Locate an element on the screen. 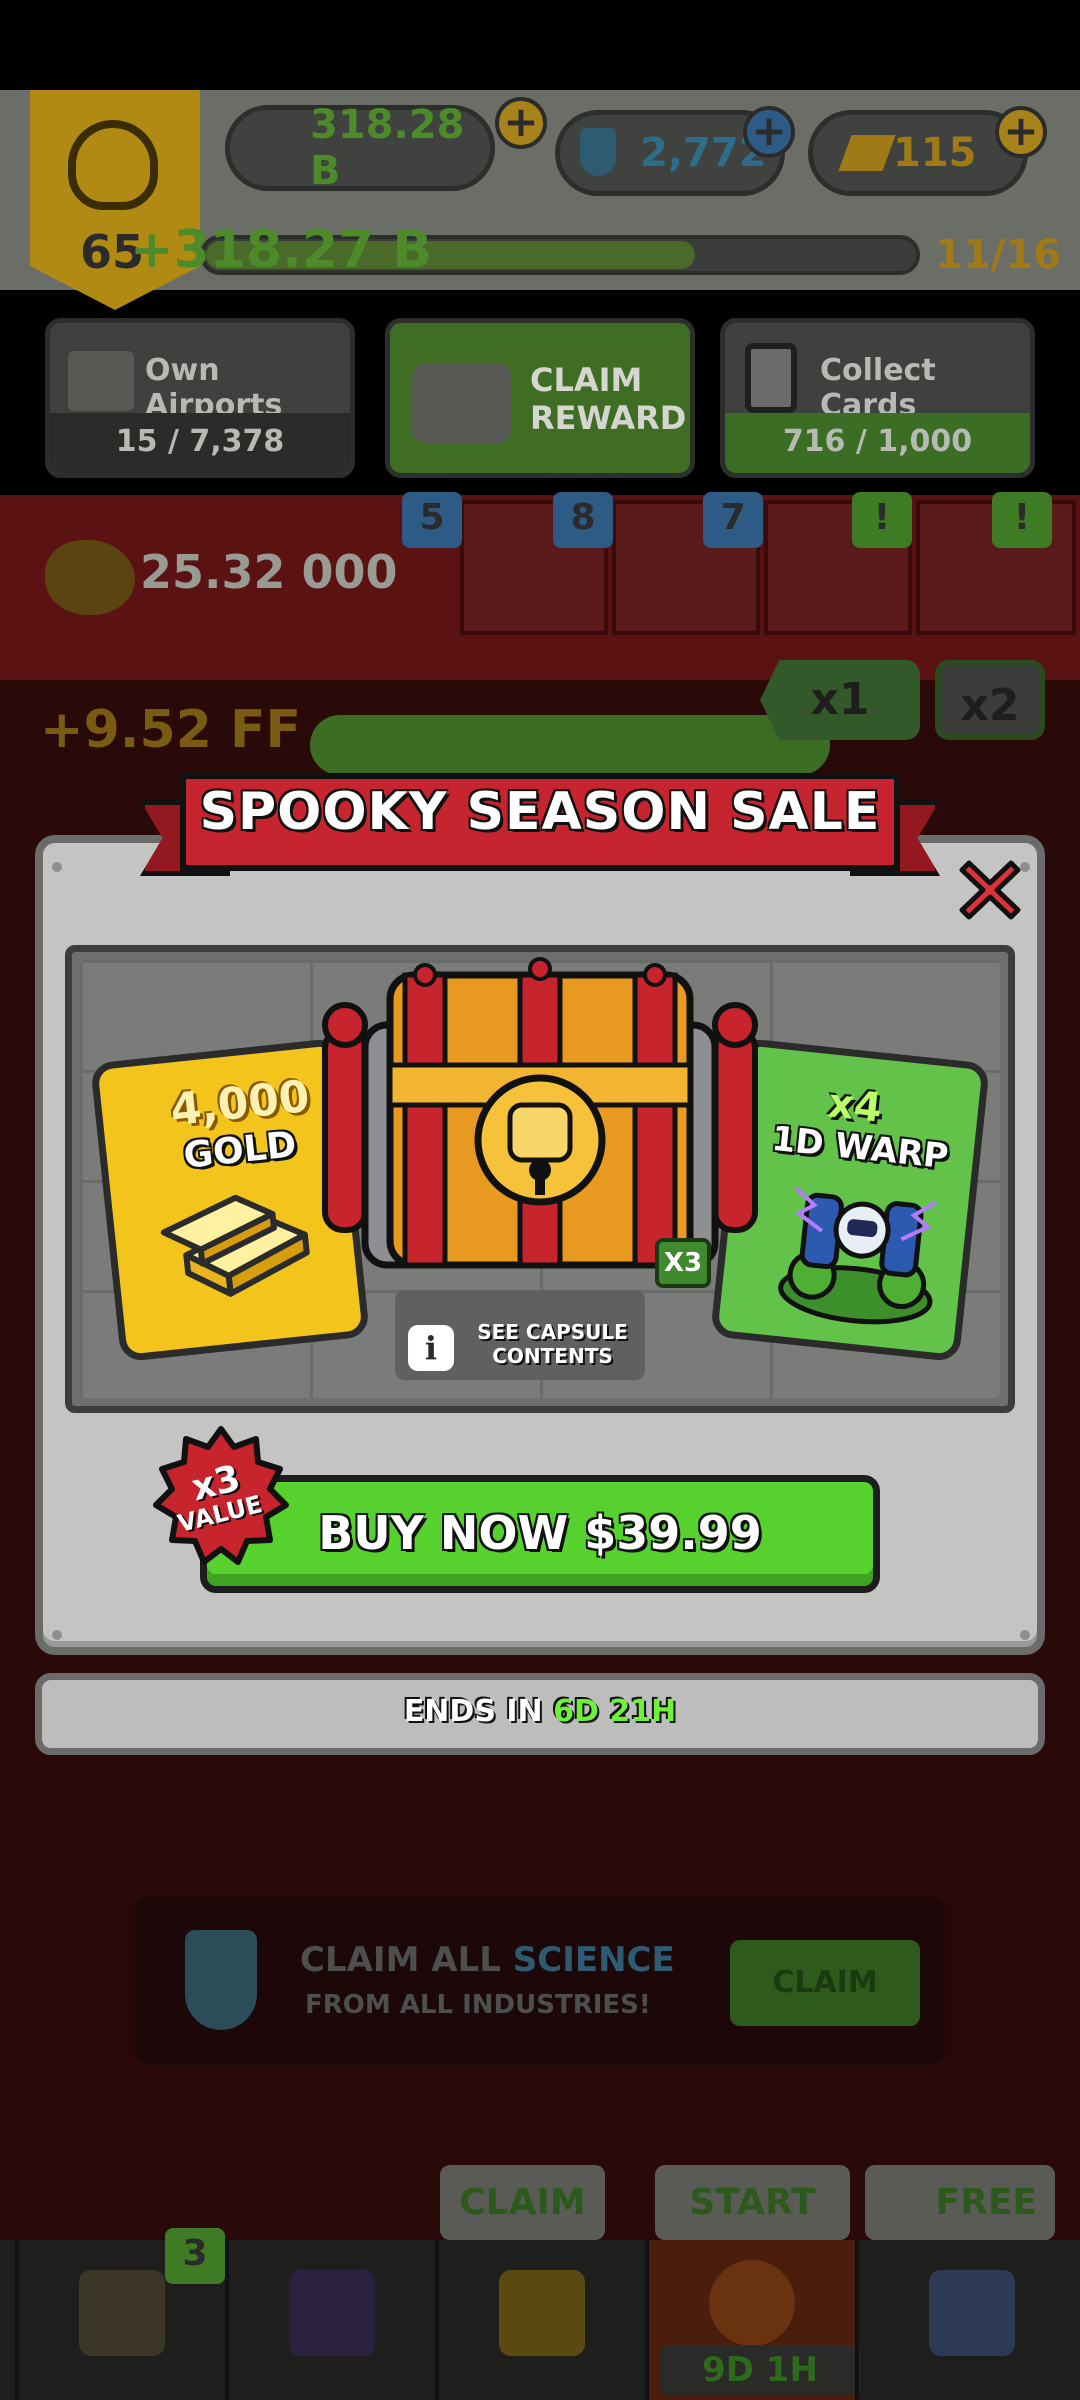 This screenshot has height=2400, width=1080. see-contents-label: SEE CAPSULE CONTENTS is located at coordinates (552, 1344).